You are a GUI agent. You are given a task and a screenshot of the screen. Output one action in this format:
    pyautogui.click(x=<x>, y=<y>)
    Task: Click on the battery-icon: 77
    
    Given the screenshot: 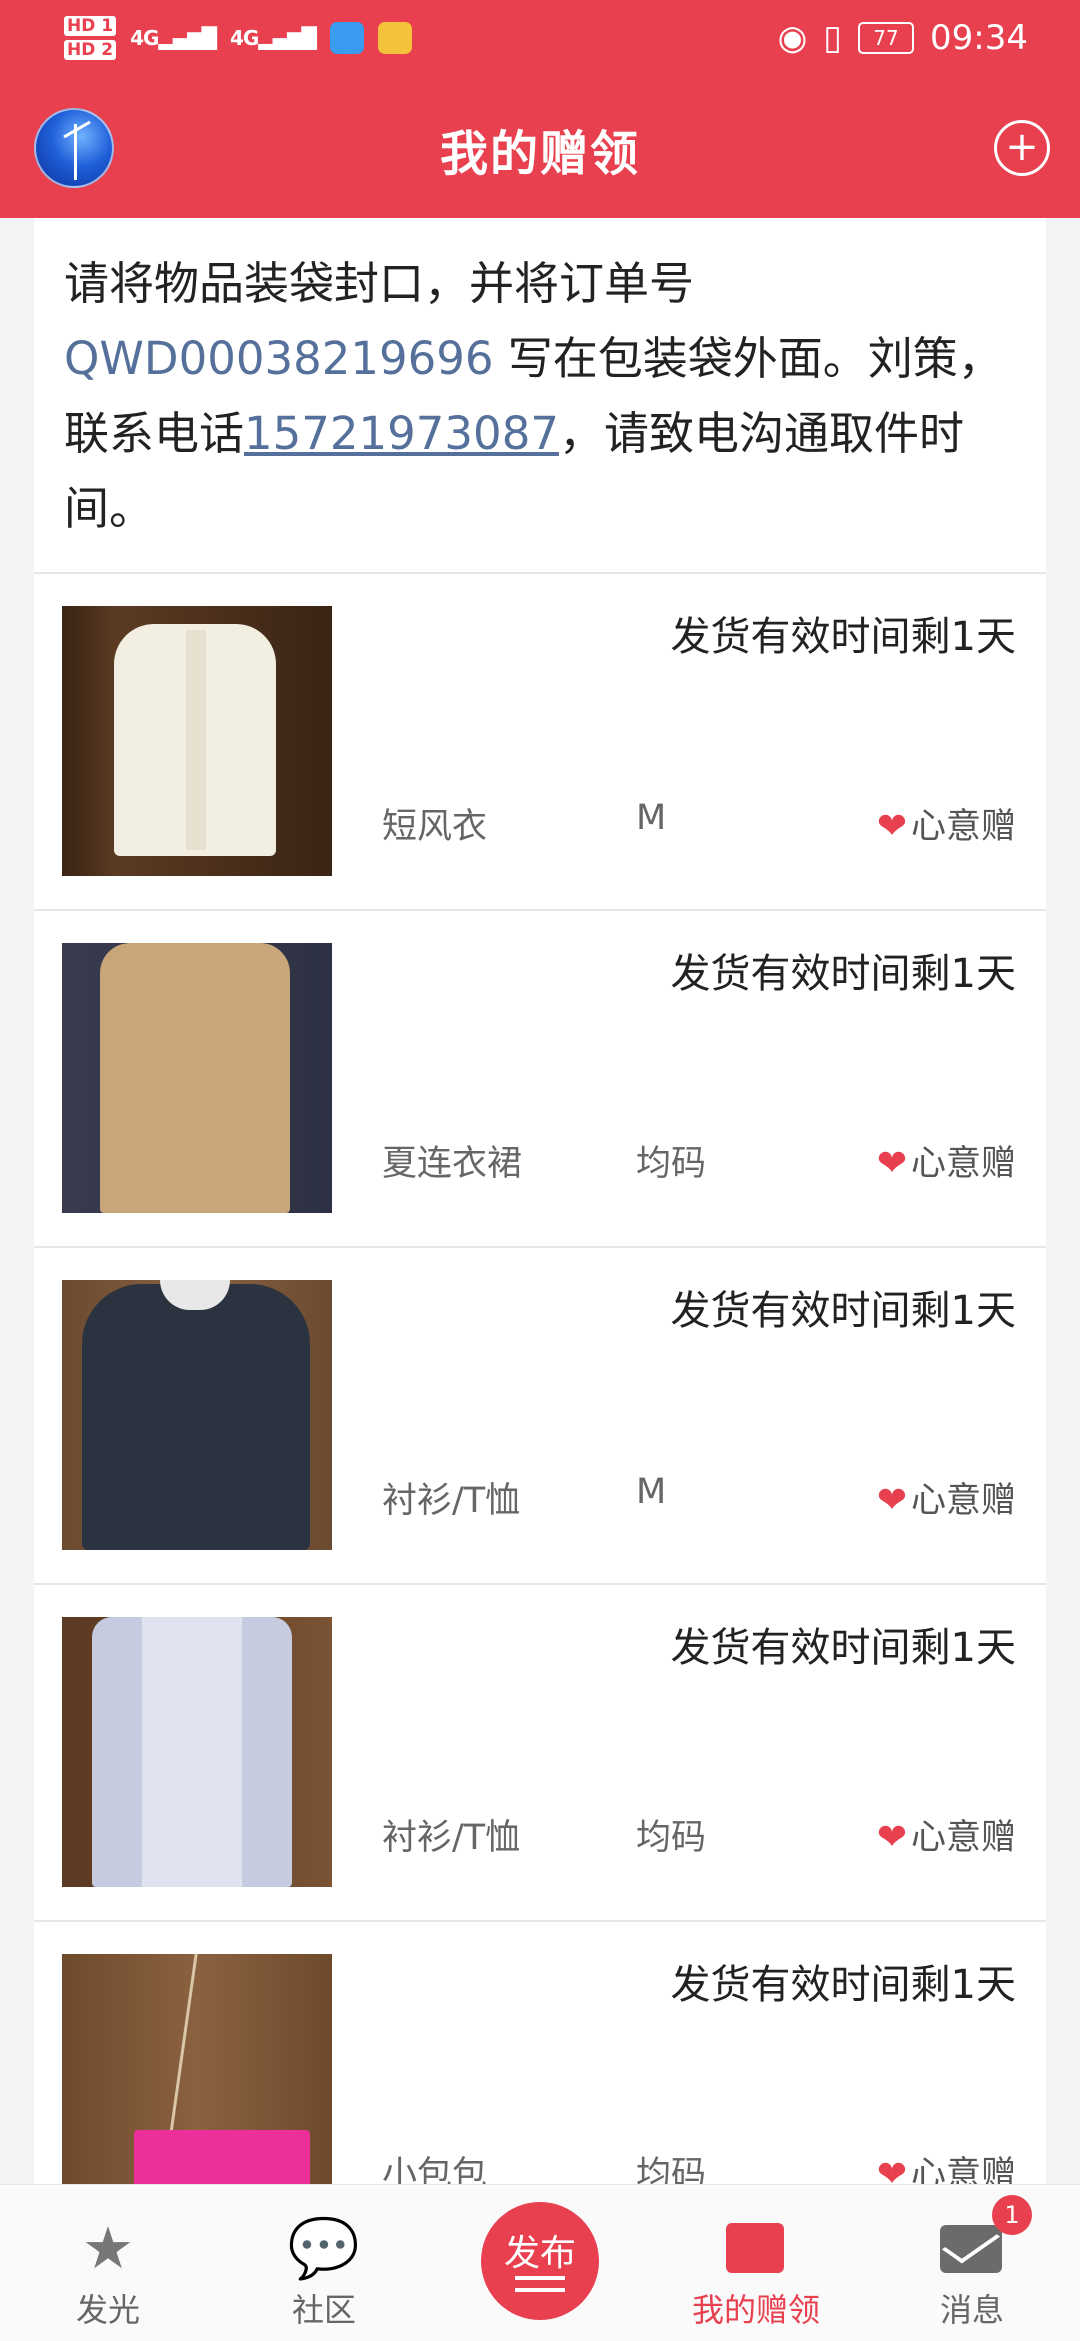 What is the action you would take?
    pyautogui.click(x=886, y=38)
    